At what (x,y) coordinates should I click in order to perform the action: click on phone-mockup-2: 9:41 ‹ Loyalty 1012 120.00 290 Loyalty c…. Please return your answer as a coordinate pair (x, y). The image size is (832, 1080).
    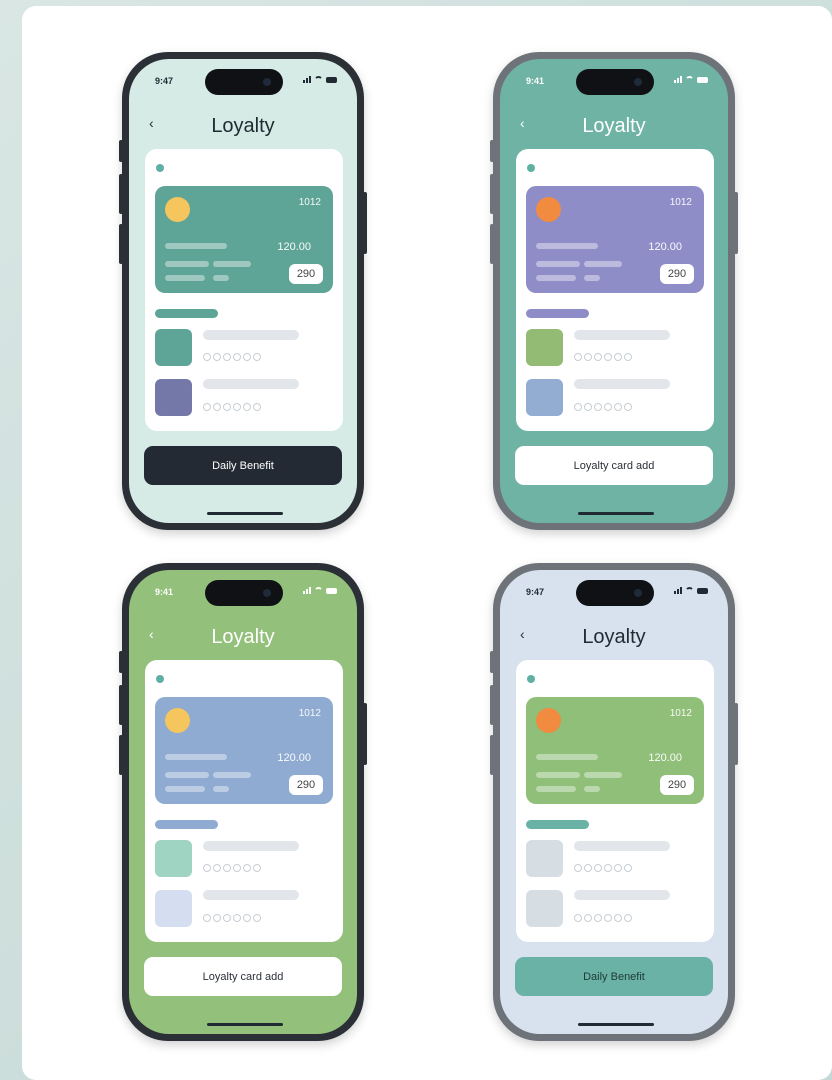
    Looking at the image, I should click on (614, 291).